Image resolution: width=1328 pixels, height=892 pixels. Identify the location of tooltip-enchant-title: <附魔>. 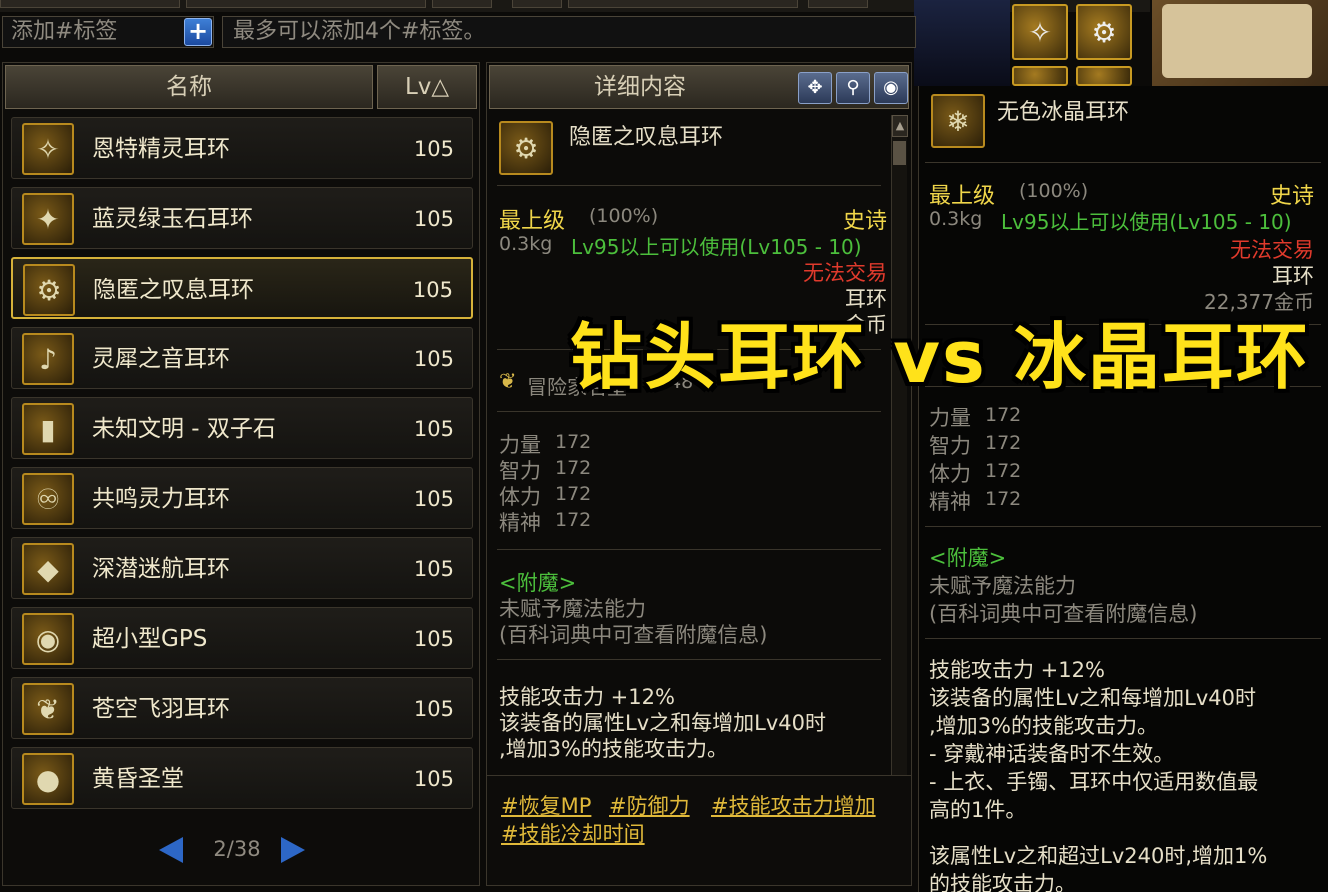
(968, 558).